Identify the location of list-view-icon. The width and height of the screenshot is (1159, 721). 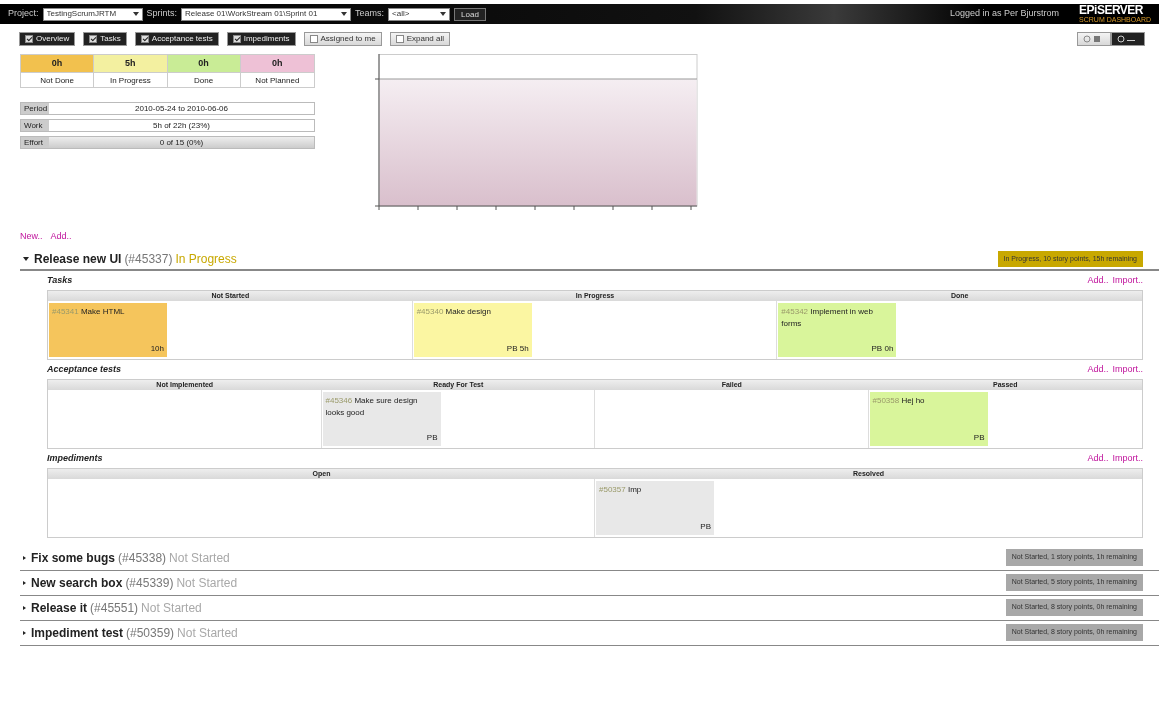
(1093, 39).